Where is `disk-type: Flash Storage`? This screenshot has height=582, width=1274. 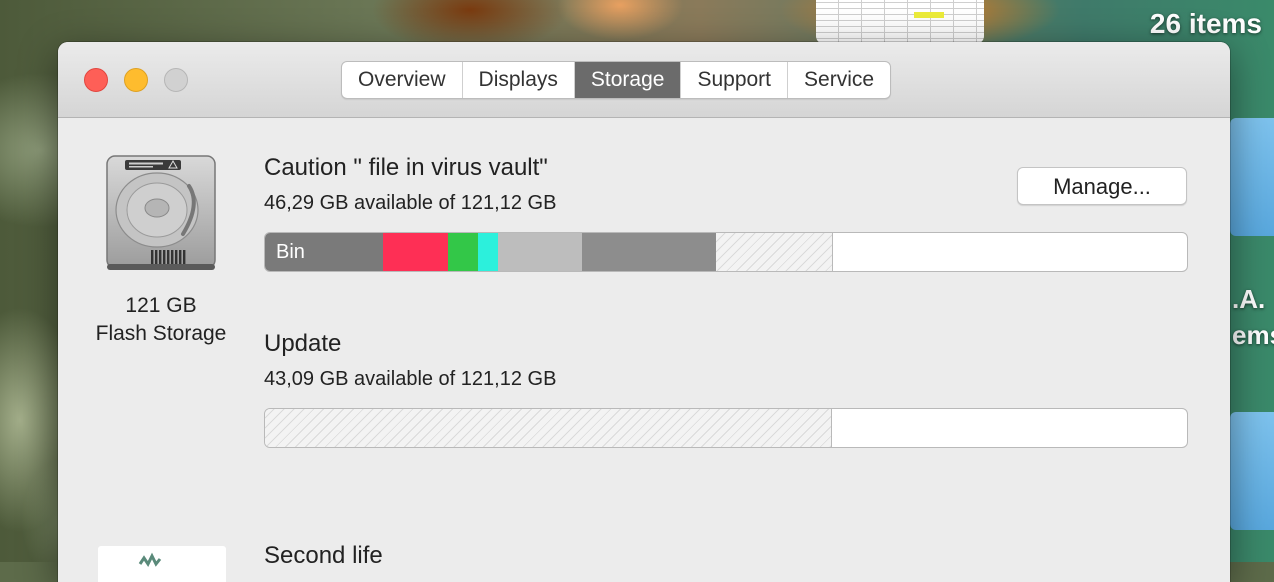 disk-type: Flash Storage is located at coordinates (161, 333).